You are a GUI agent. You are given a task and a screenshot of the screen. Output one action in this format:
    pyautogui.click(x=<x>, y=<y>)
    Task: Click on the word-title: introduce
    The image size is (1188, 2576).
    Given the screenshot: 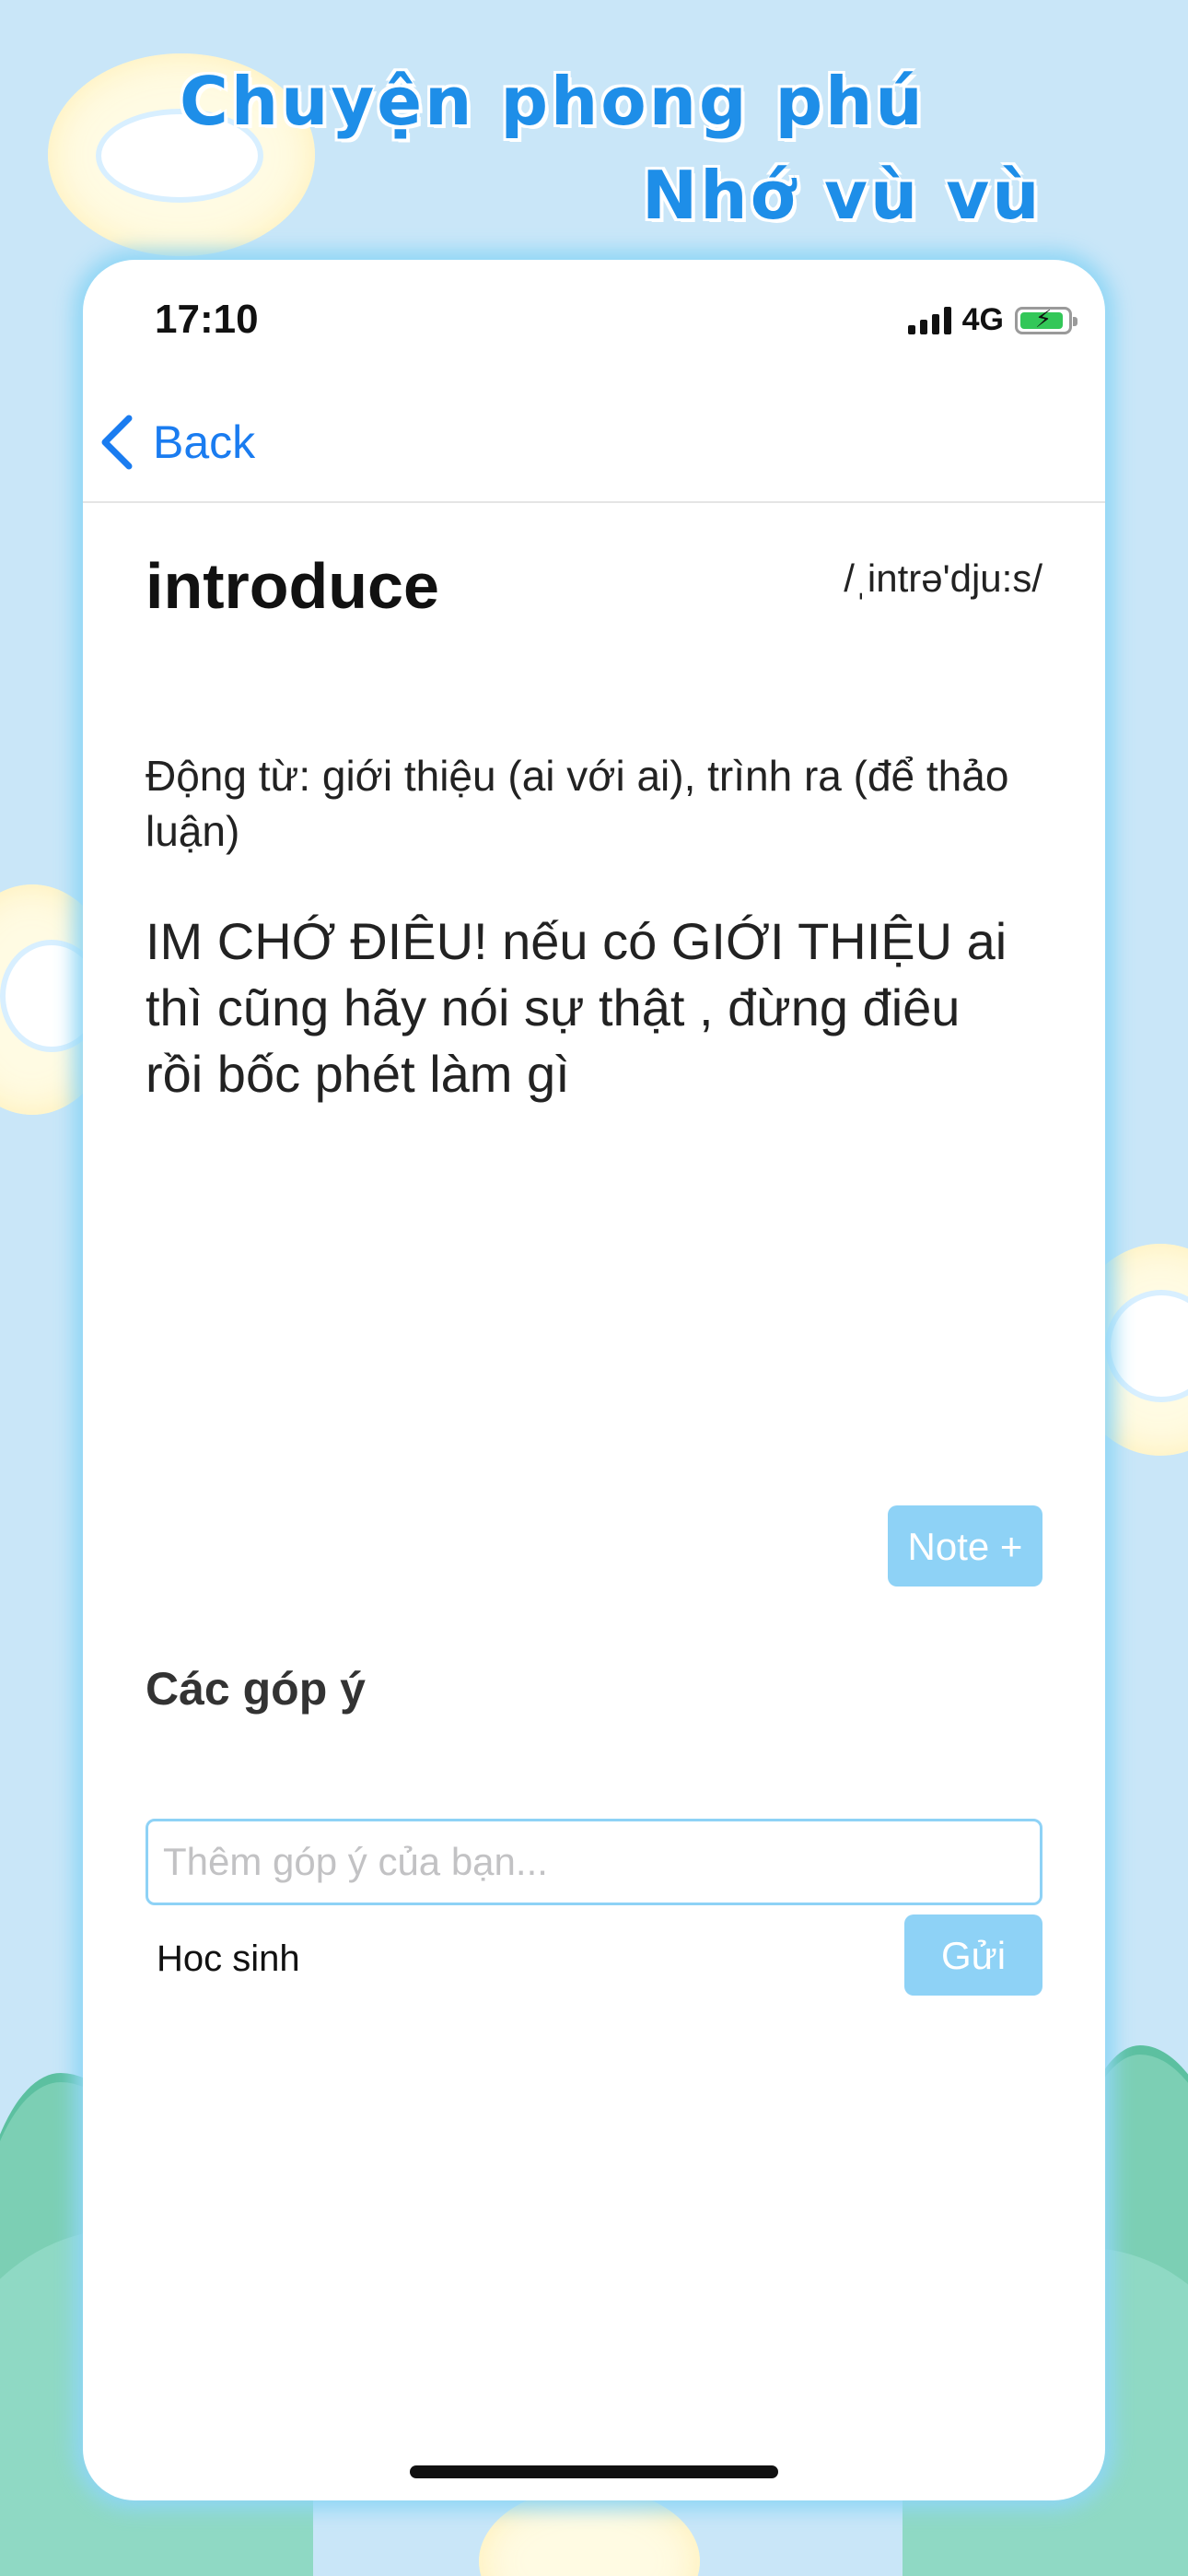 What is the action you would take?
    pyautogui.click(x=292, y=586)
    